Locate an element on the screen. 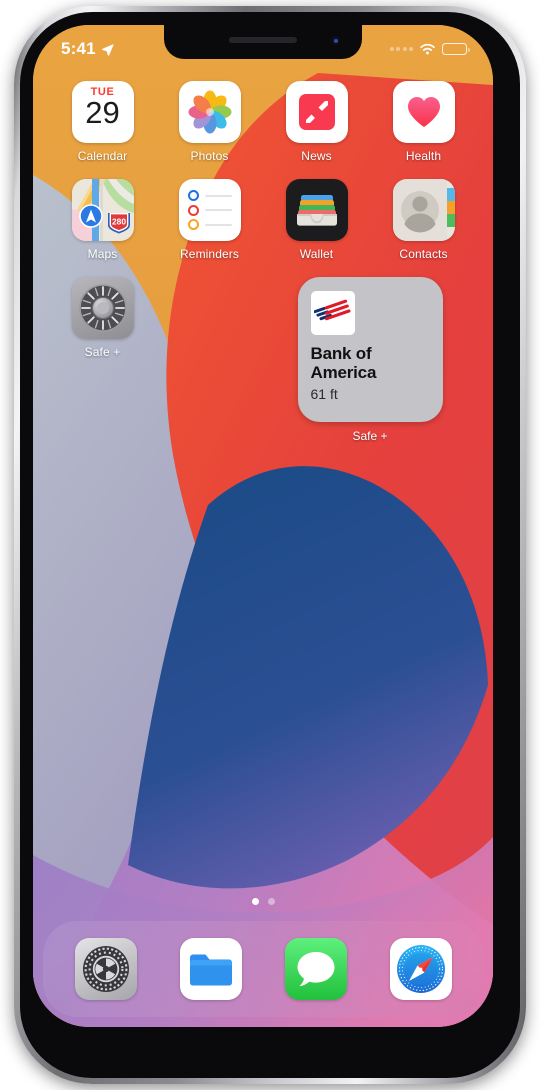  safari-compass-icon is located at coordinates (420, 969).